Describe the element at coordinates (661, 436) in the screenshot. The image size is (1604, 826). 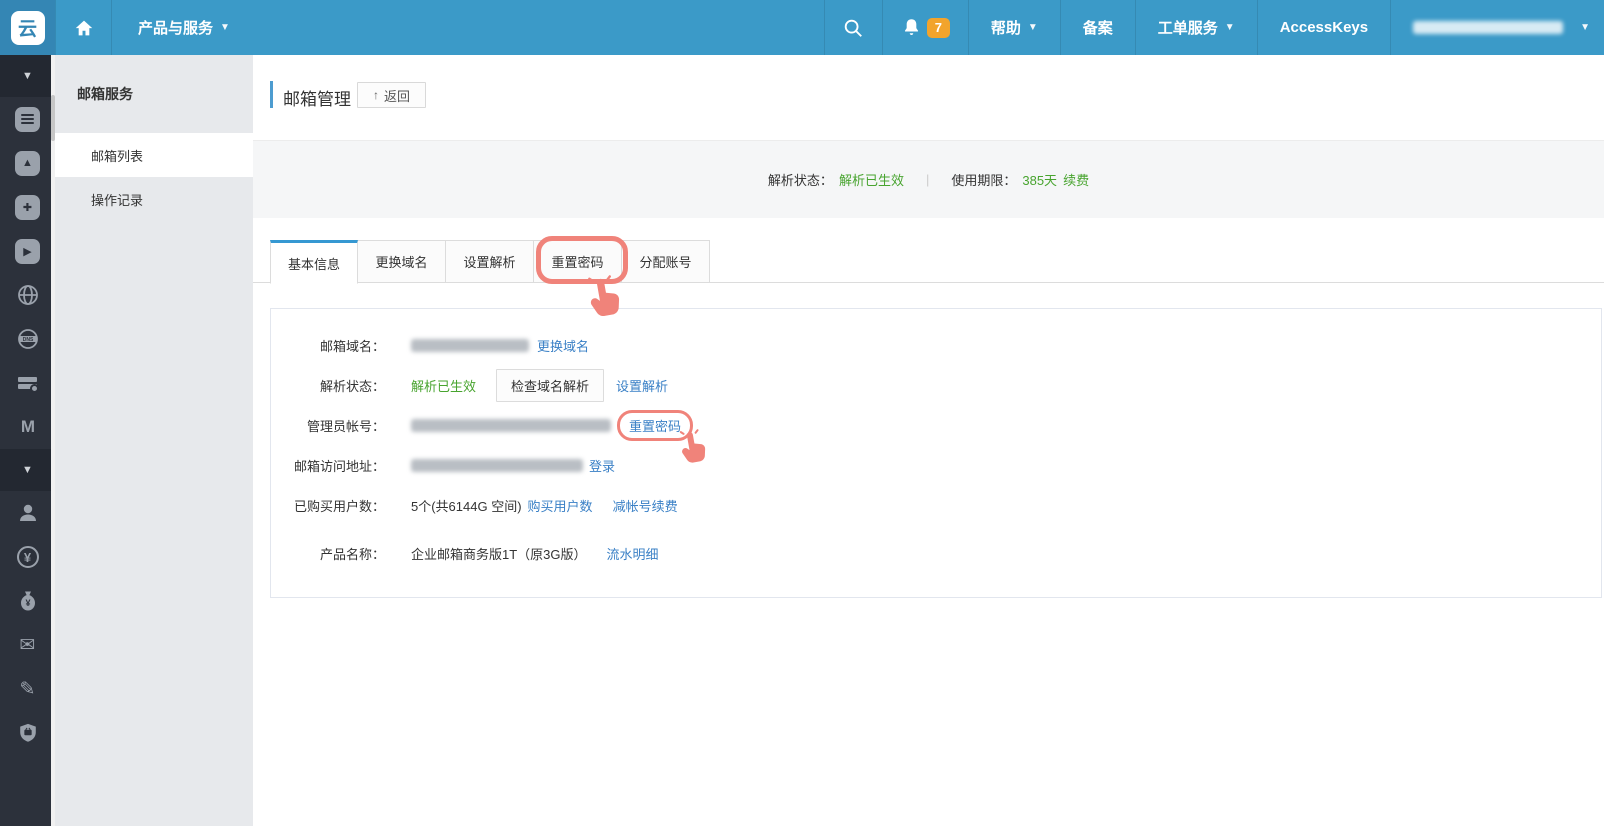
I see `annotation-highlight-oval: 重置密码` at that location.